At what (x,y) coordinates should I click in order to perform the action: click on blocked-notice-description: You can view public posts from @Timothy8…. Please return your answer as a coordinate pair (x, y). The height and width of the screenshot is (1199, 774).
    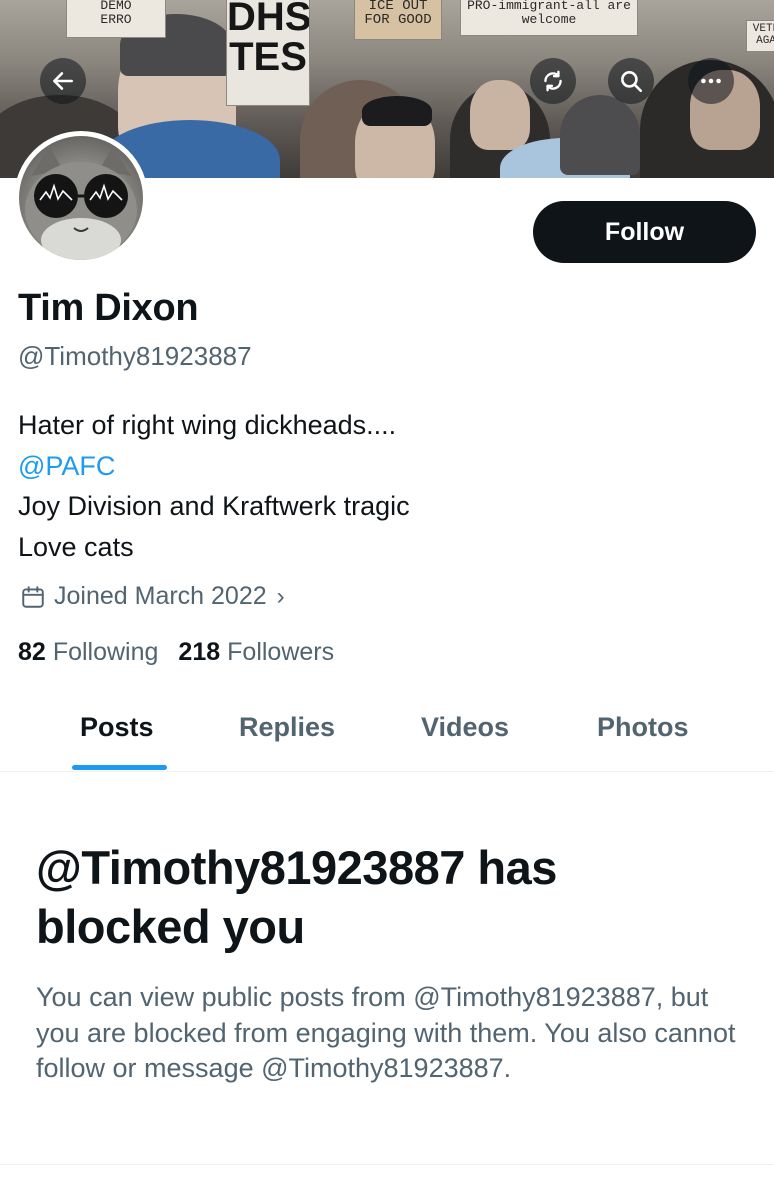
    Looking at the image, I should click on (386, 1032).